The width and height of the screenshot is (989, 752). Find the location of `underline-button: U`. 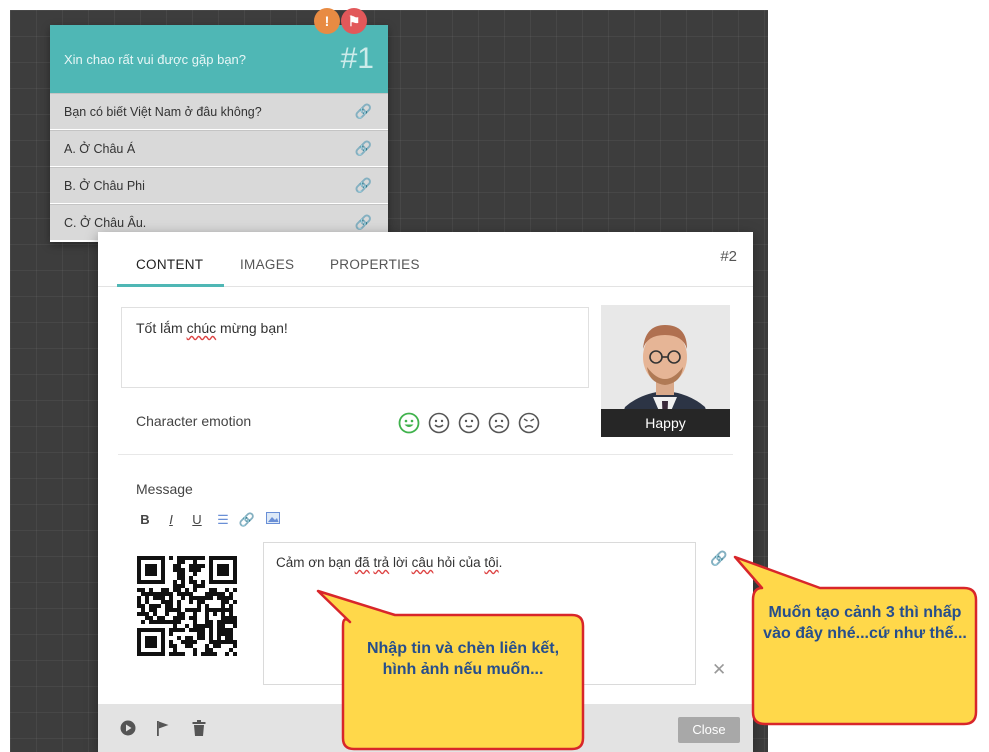

underline-button: U is located at coordinates (197, 522).